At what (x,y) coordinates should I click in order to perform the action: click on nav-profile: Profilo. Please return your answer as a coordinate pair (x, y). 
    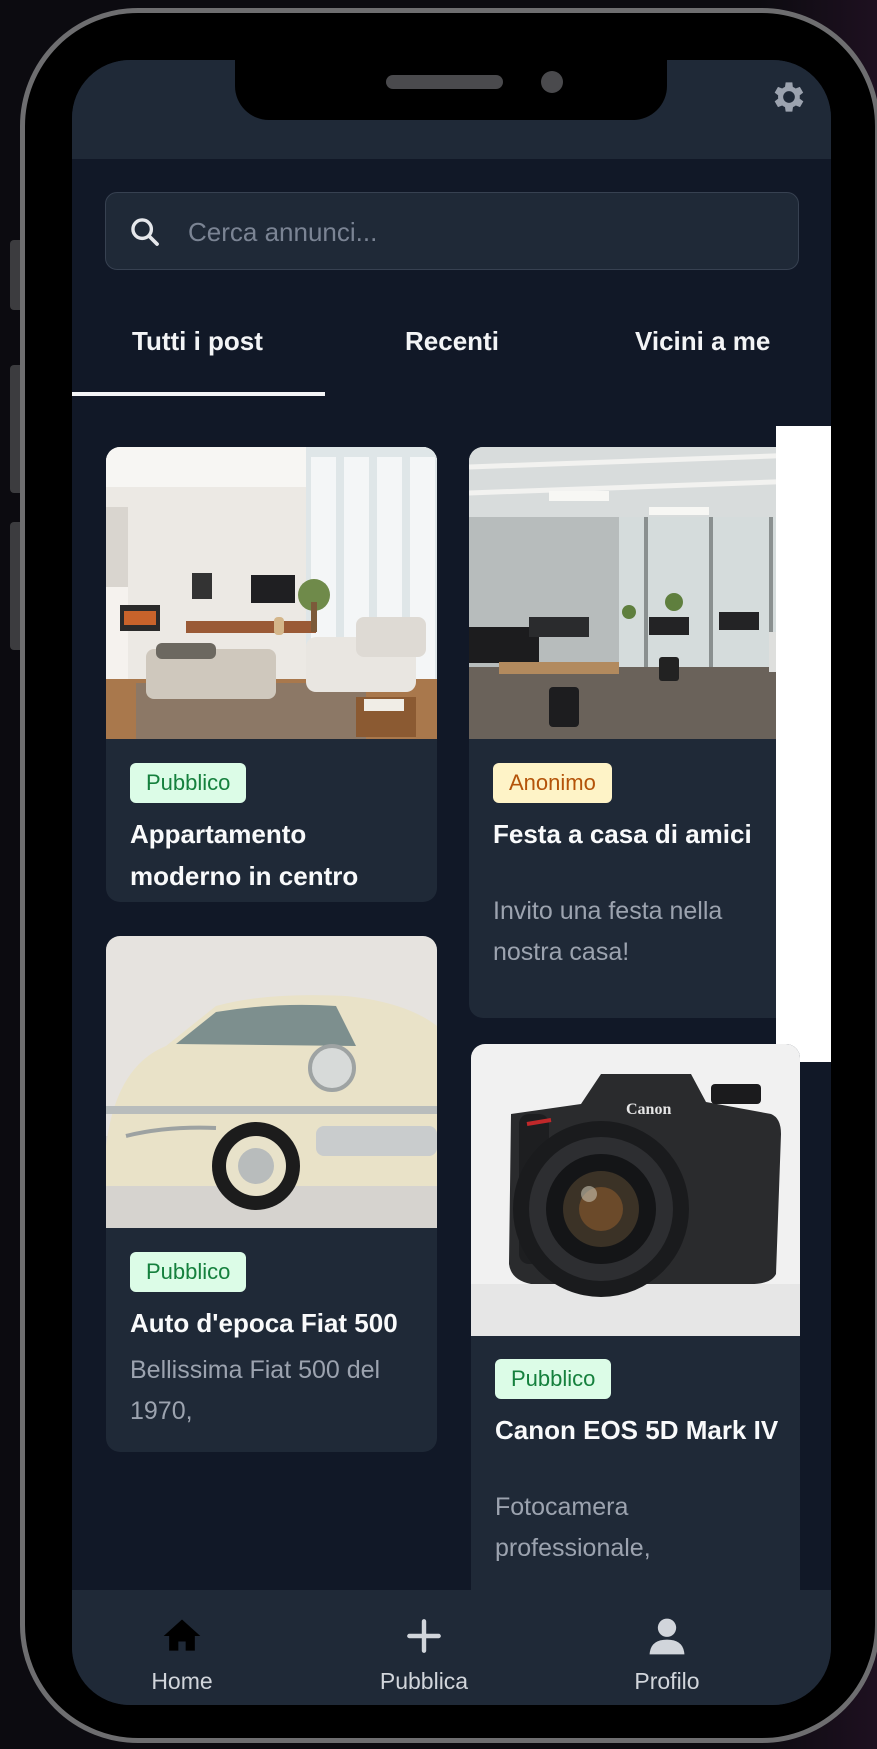
    Looking at the image, I should click on (667, 1647).